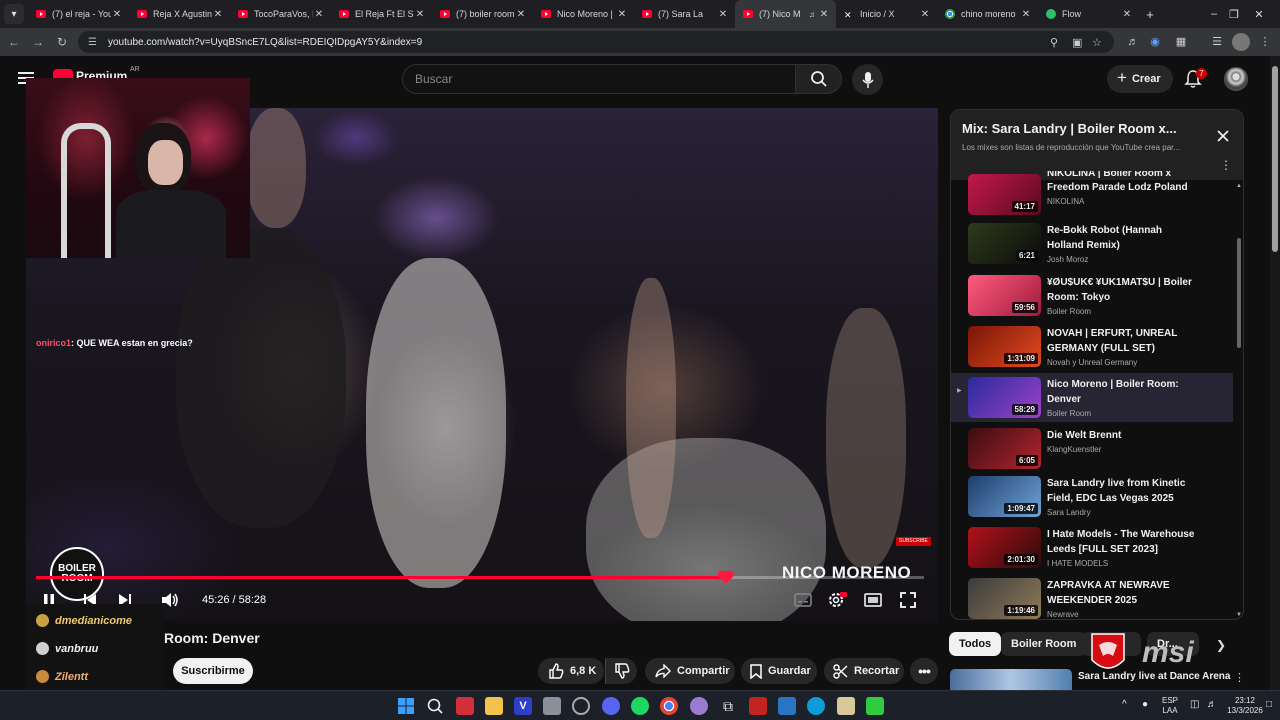 Image resolution: width=1280 pixels, height=720 pixels. I want to click on tray-mic-icon: ●, so click(1145, 704).